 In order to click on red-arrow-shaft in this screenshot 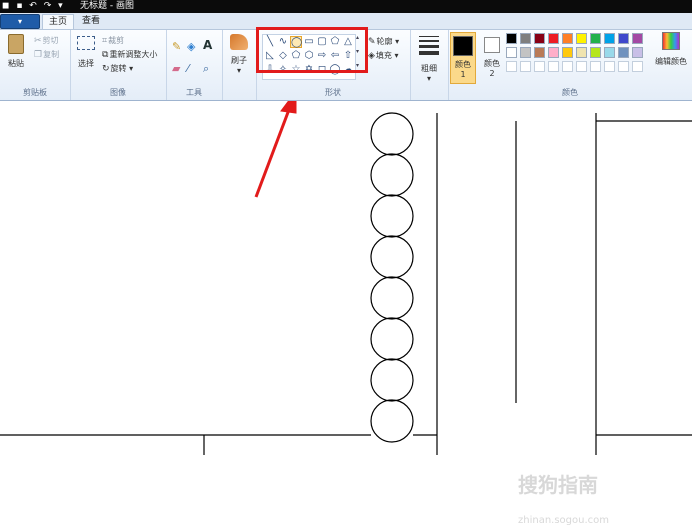, I will do `click(273, 152)`.